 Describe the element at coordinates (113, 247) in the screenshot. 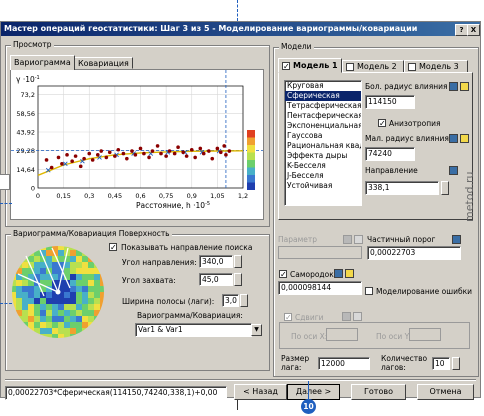

I see `show-direction-checkbox: ✓` at that location.